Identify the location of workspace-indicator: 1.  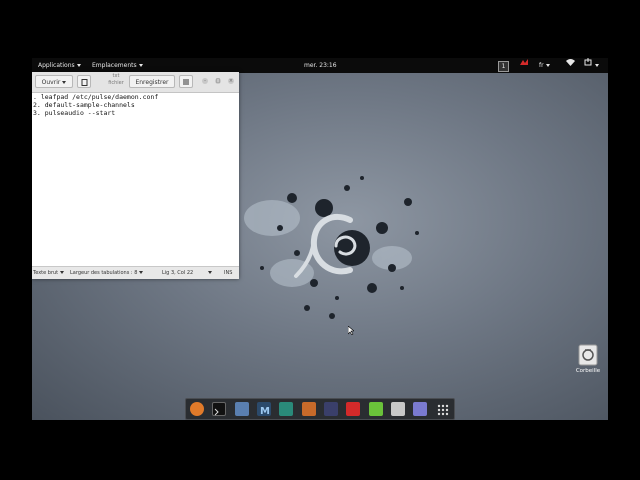
(503, 66).